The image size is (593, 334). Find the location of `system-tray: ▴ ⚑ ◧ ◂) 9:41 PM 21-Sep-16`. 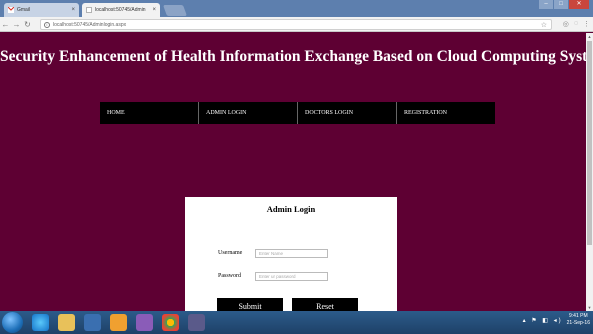

system-tray: ▴ ⚑ ◧ ◂) 9:41 PM 21-Sep-16 is located at coordinates (556, 320).